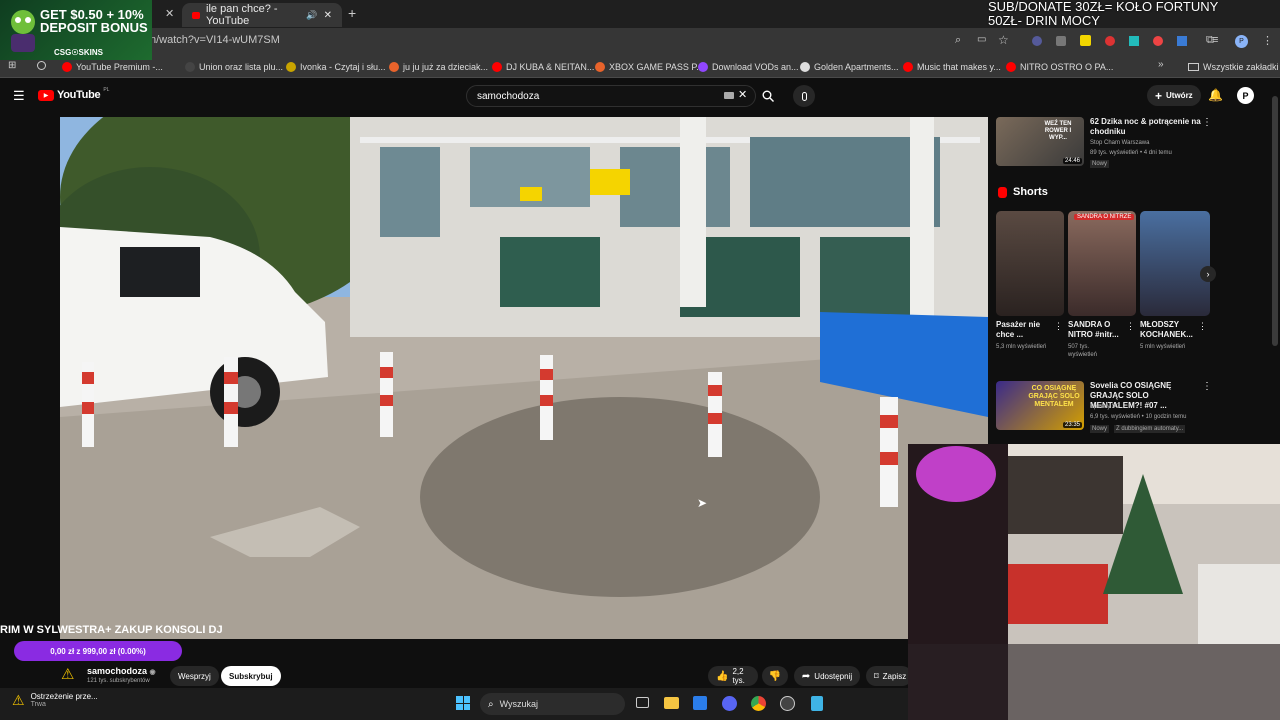  What do you see at coordinates (1094, 582) in the screenshot?
I see `webcam-overlay` at bounding box center [1094, 582].